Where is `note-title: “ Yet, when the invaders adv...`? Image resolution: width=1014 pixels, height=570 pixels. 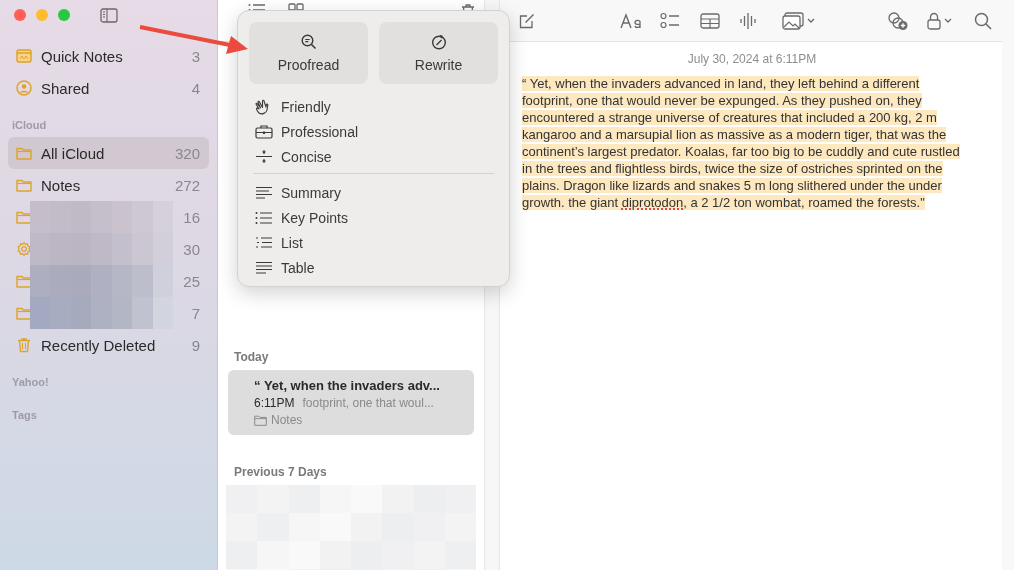
note-title: “ Yet, when the invaders adv... is located at coordinates (347, 385).